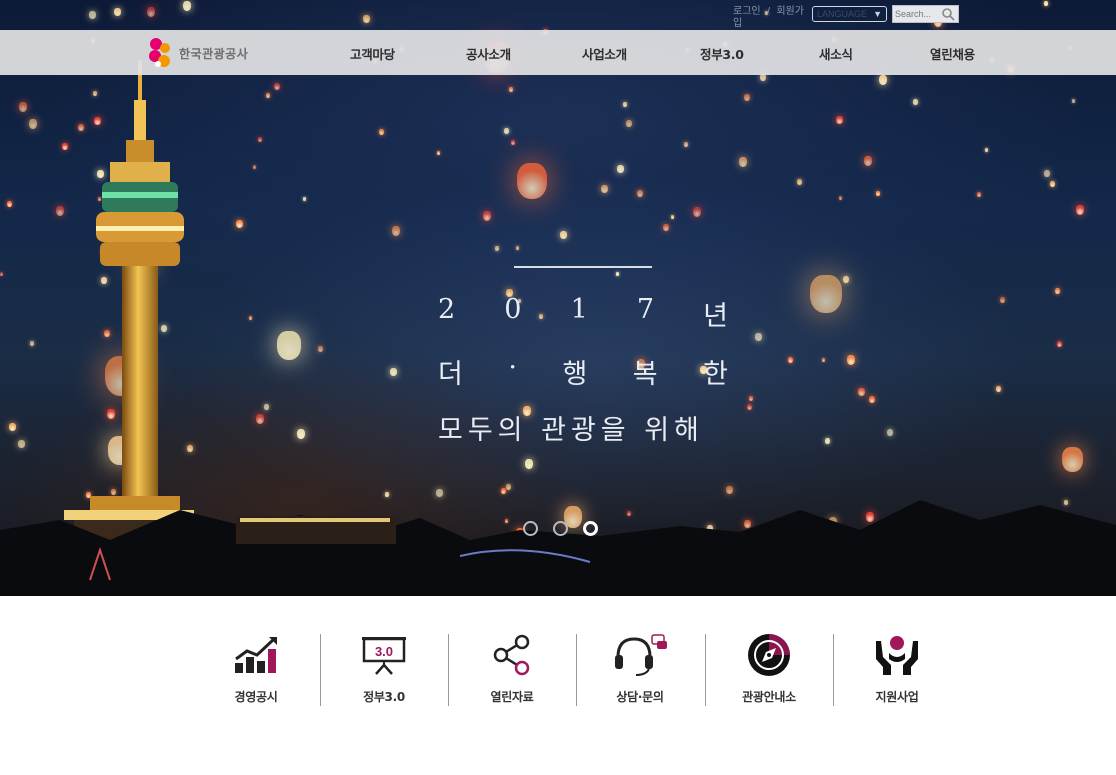 The image size is (1116, 775). Describe the element at coordinates (722, 53) in the screenshot. I see `nav-item-gov30: 정부3.0` at that location.